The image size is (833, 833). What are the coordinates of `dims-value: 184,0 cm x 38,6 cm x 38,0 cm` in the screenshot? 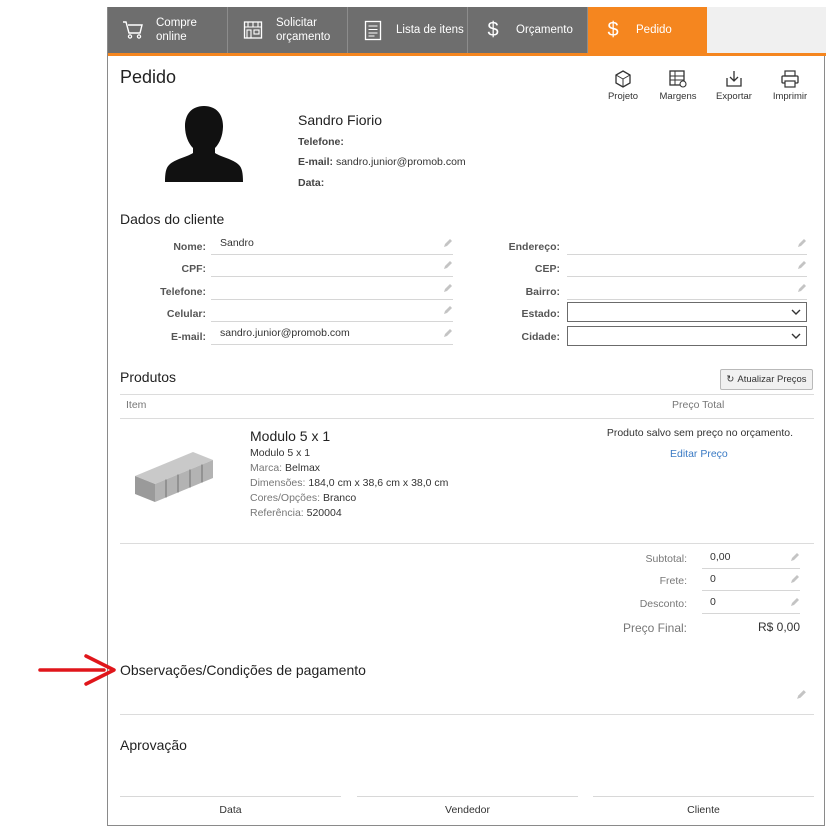 It's located at (378, 483).